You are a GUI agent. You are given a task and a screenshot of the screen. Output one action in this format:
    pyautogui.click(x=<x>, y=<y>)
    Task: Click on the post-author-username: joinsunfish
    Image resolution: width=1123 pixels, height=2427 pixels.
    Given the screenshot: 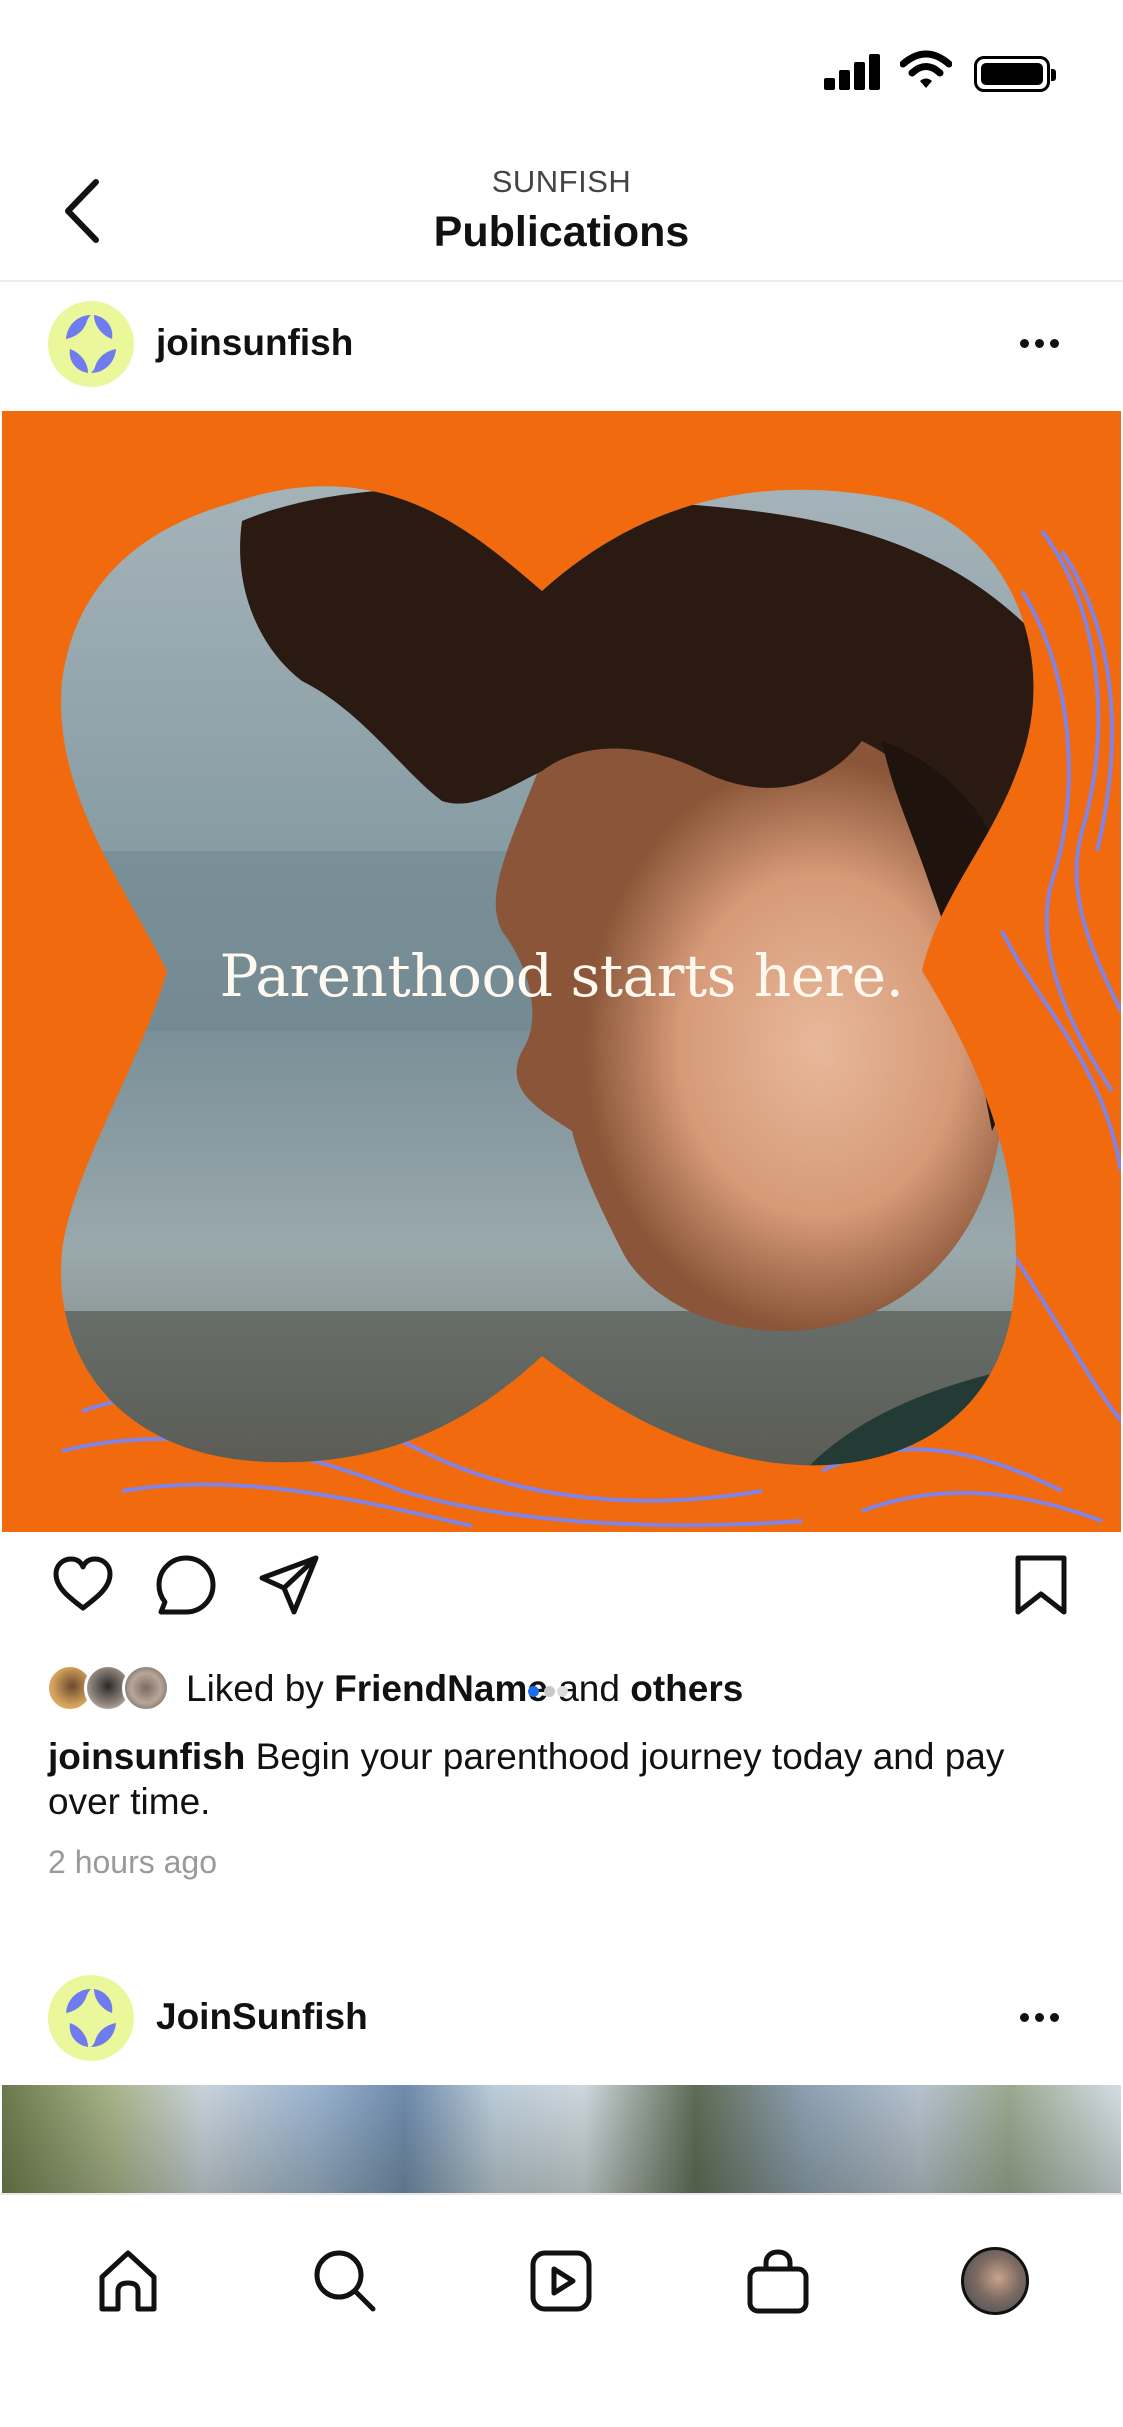 What is the action you would take?
    pyautogui.click(x=254, y=343)
    